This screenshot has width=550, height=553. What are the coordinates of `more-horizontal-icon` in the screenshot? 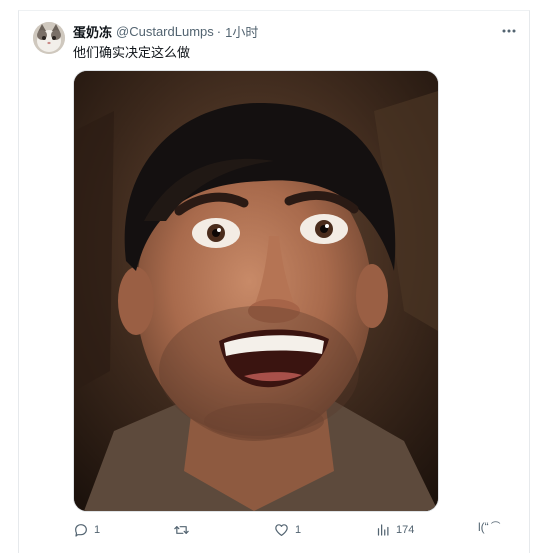 It's located at (509, 31).